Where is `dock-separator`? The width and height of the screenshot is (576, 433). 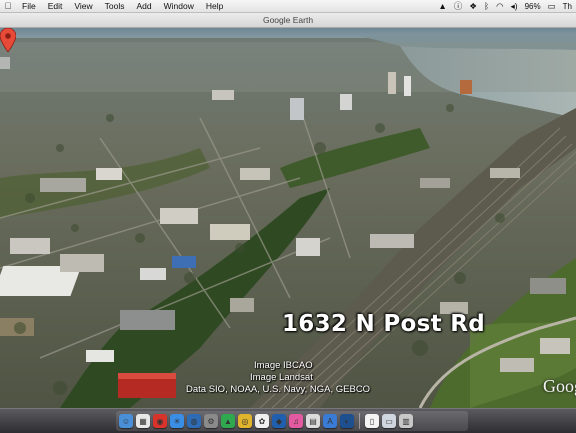 dock-separator is located at coordinates (359, 421).